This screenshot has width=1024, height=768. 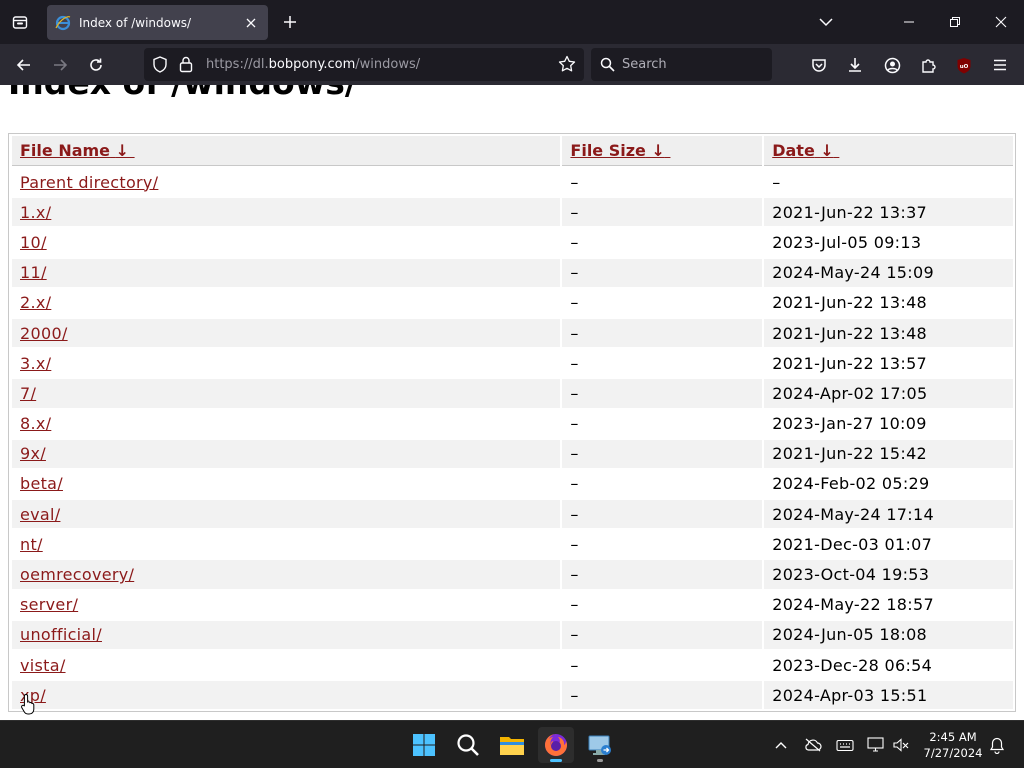 I want to click on directory-link: Parent directory/, so click(x=89, y=182).